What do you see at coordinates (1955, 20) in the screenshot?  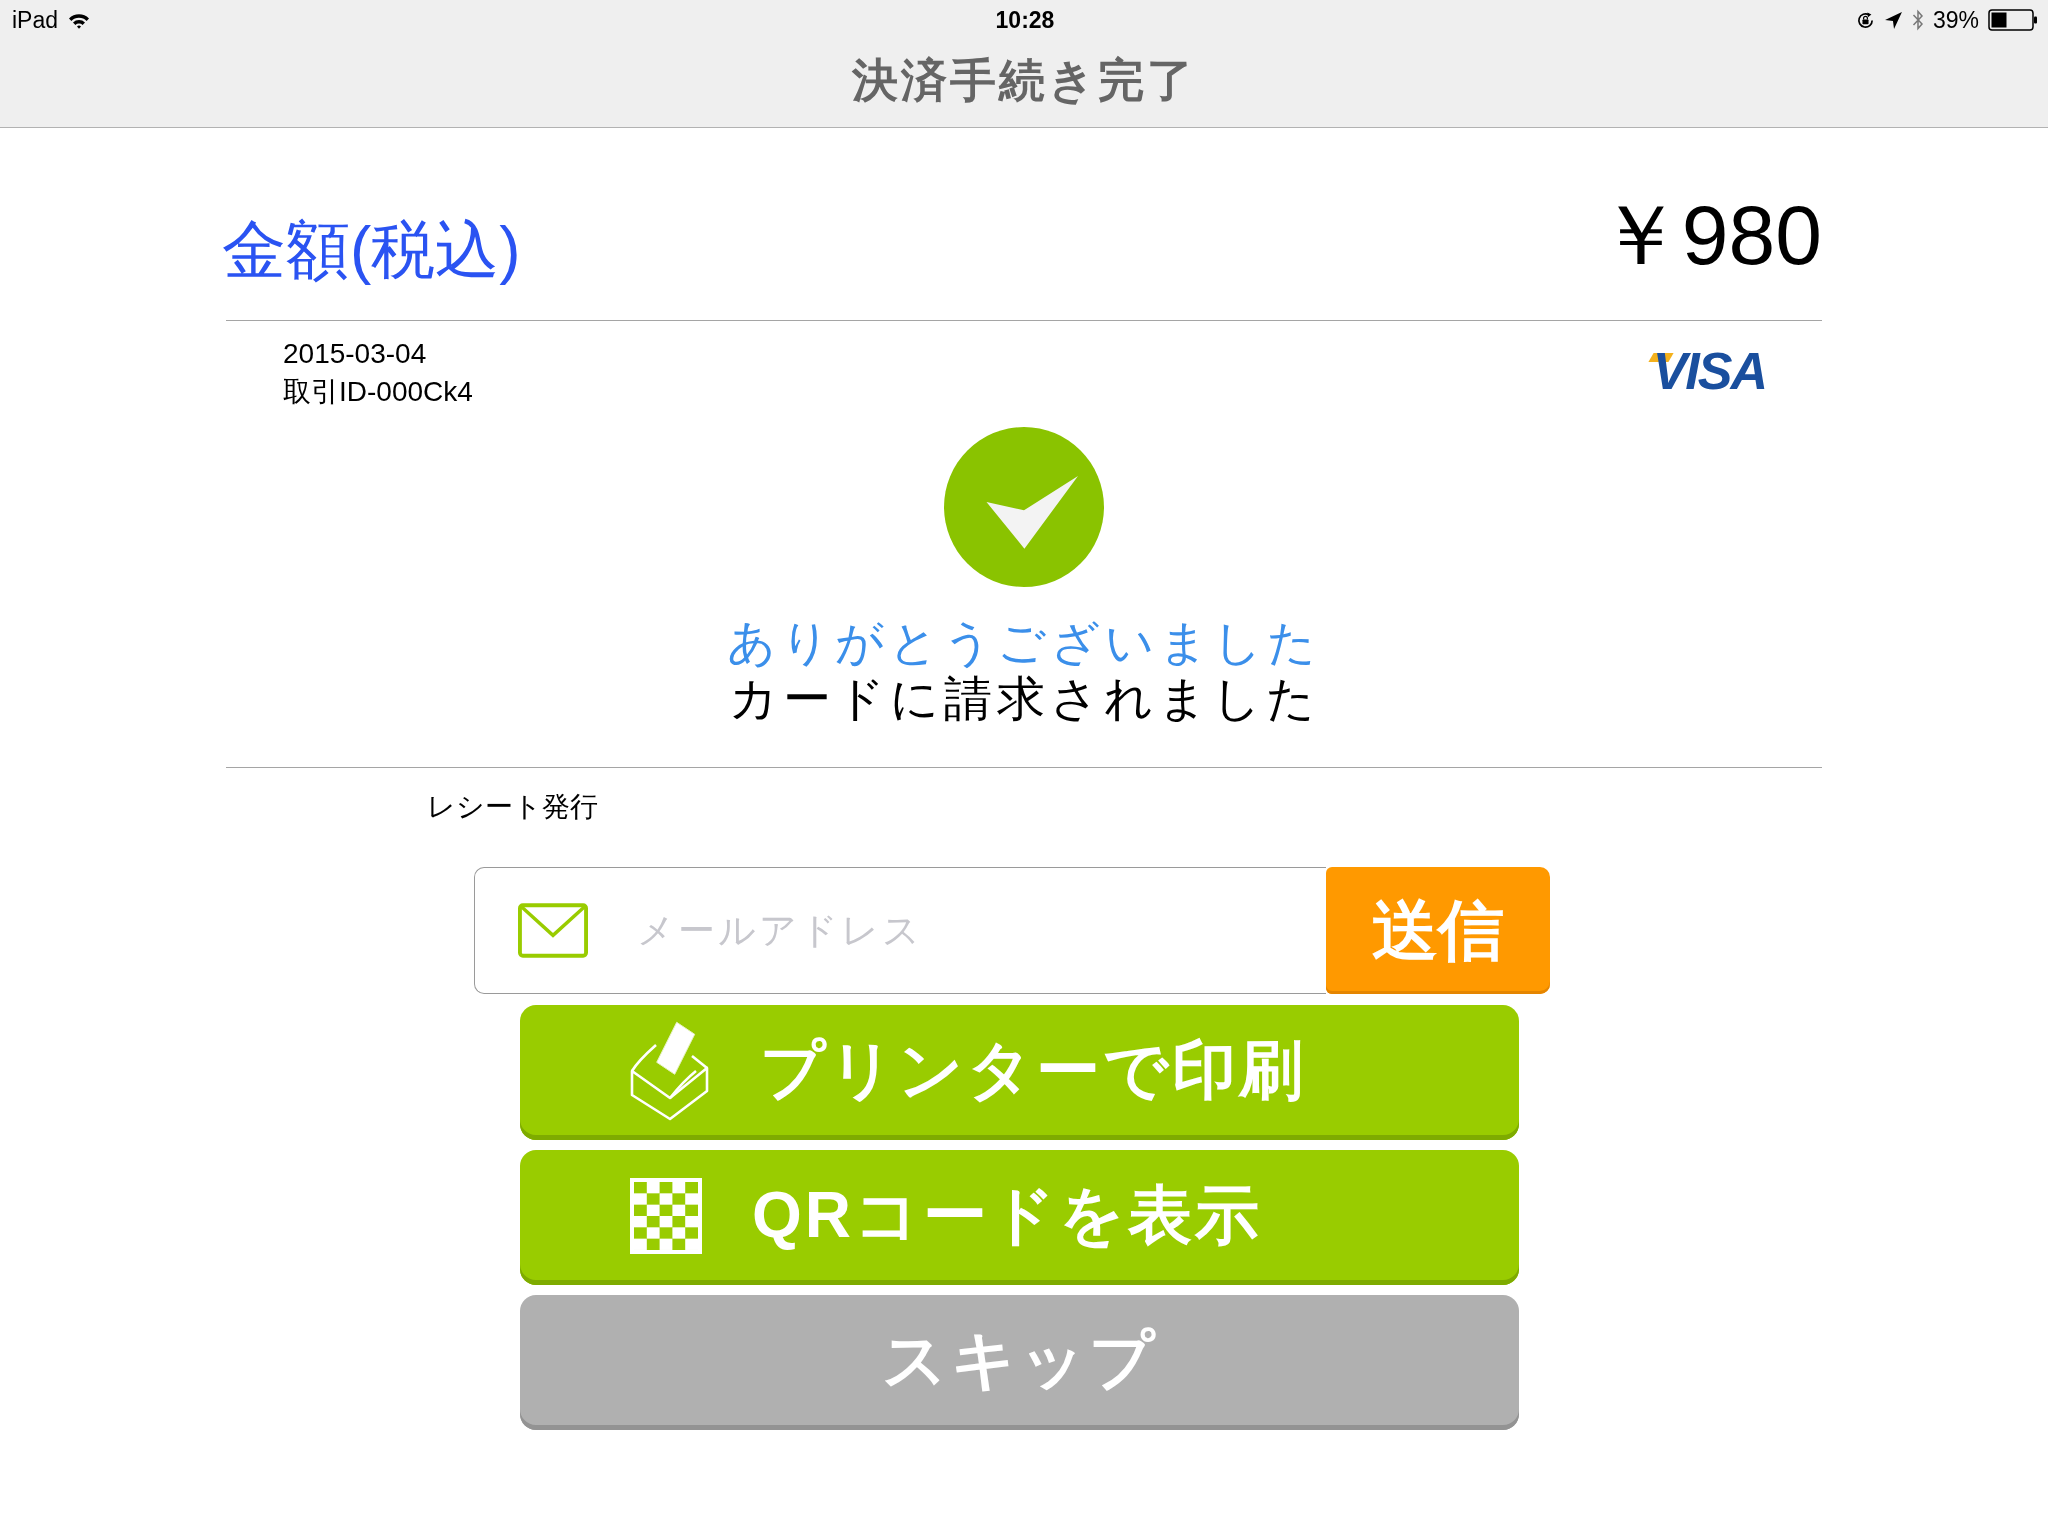 I see `battery-percentage: 39%` at bounding box center [1955, 20].